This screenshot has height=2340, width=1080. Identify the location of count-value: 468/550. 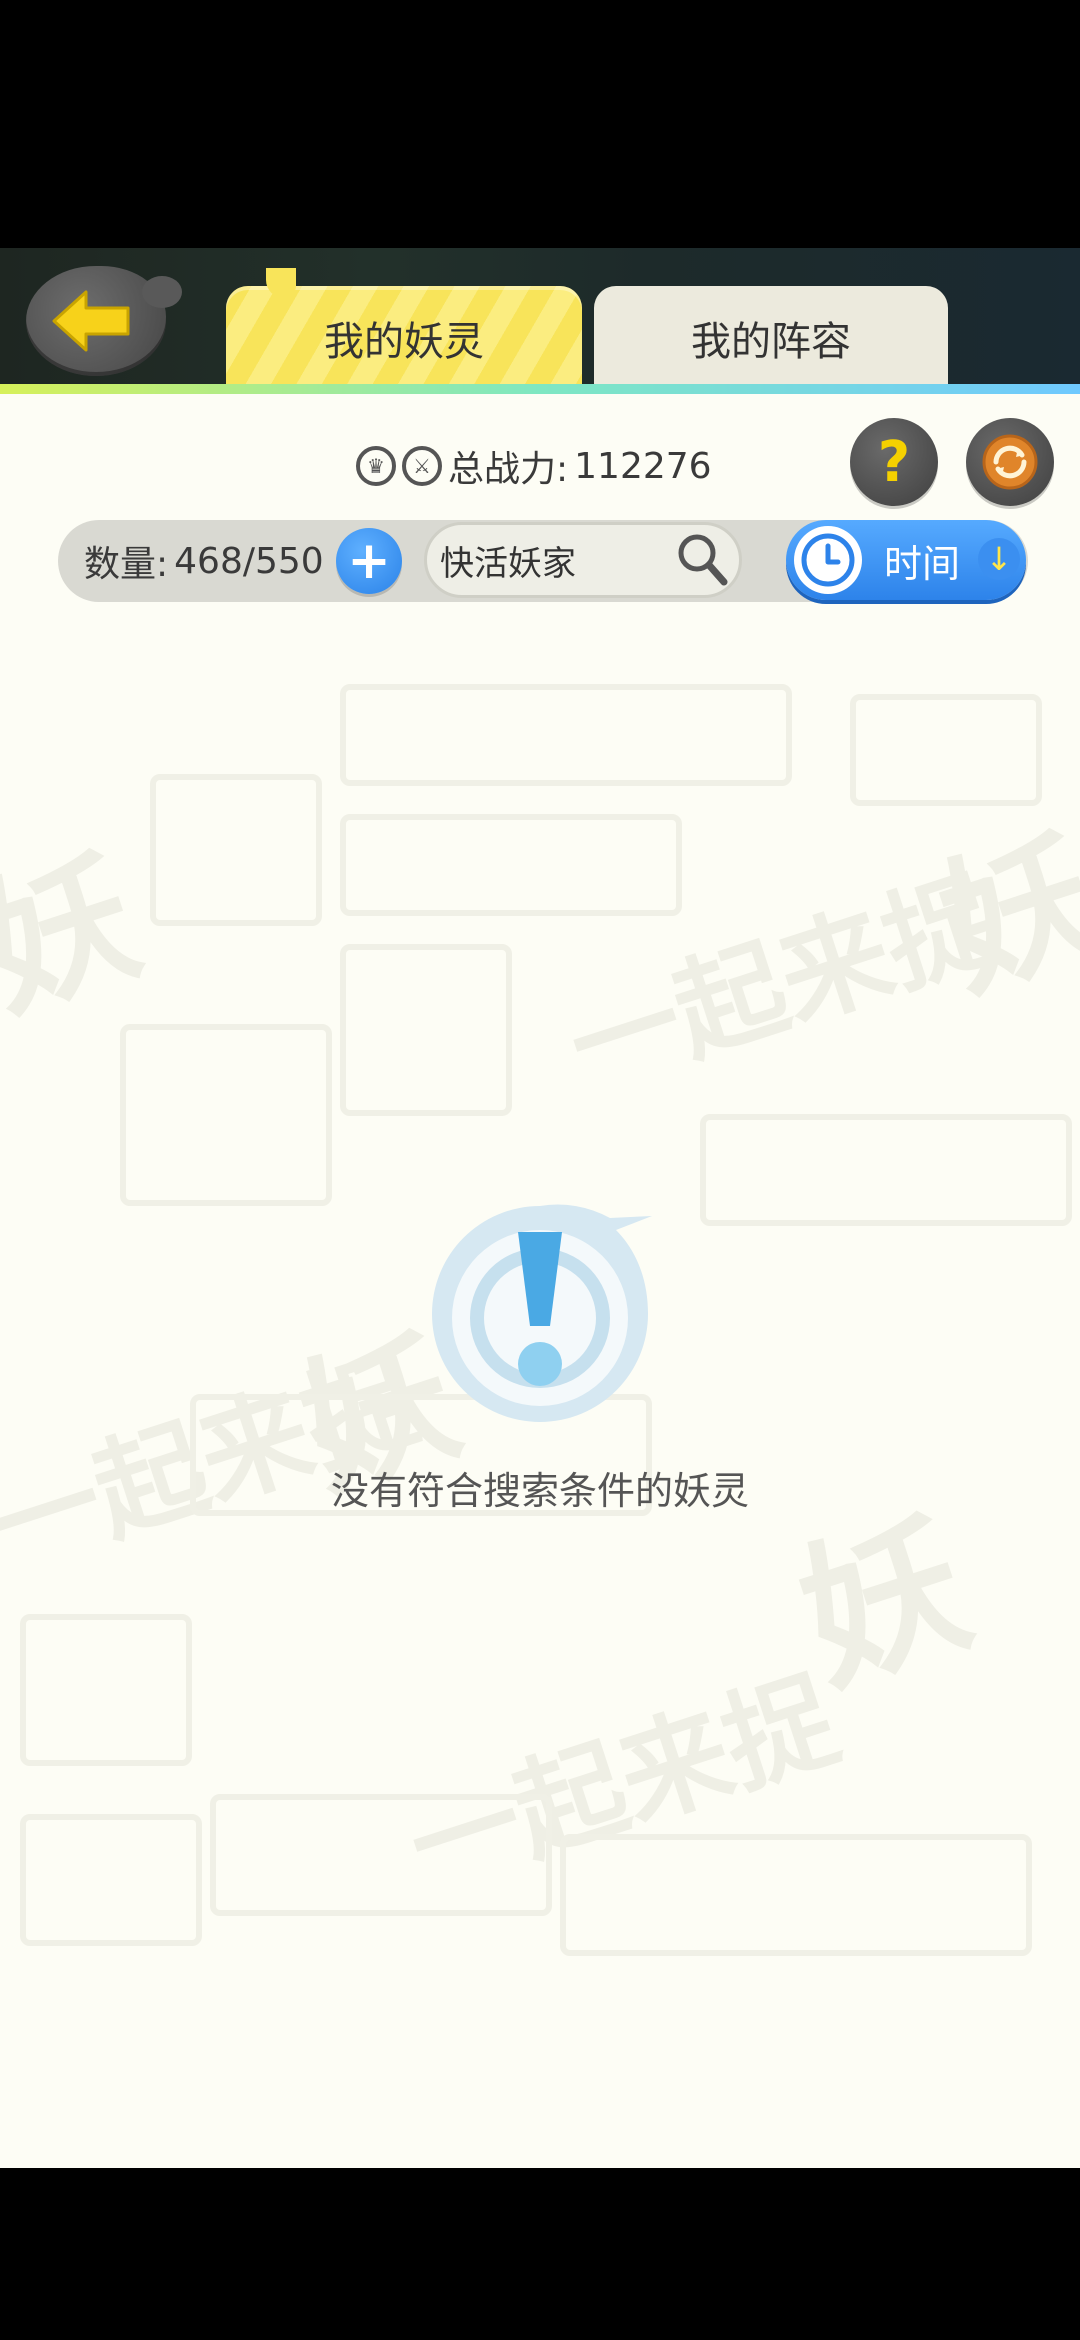
(249, 561).